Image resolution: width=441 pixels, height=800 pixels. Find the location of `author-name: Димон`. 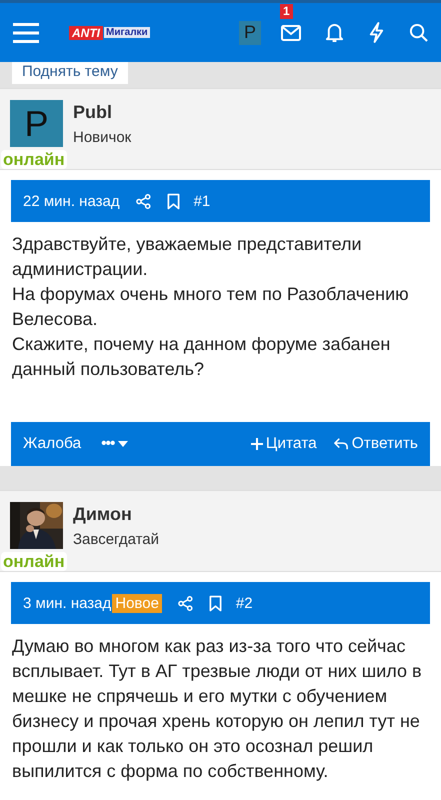

author-name: Димон is located at coordinates (116, 514).